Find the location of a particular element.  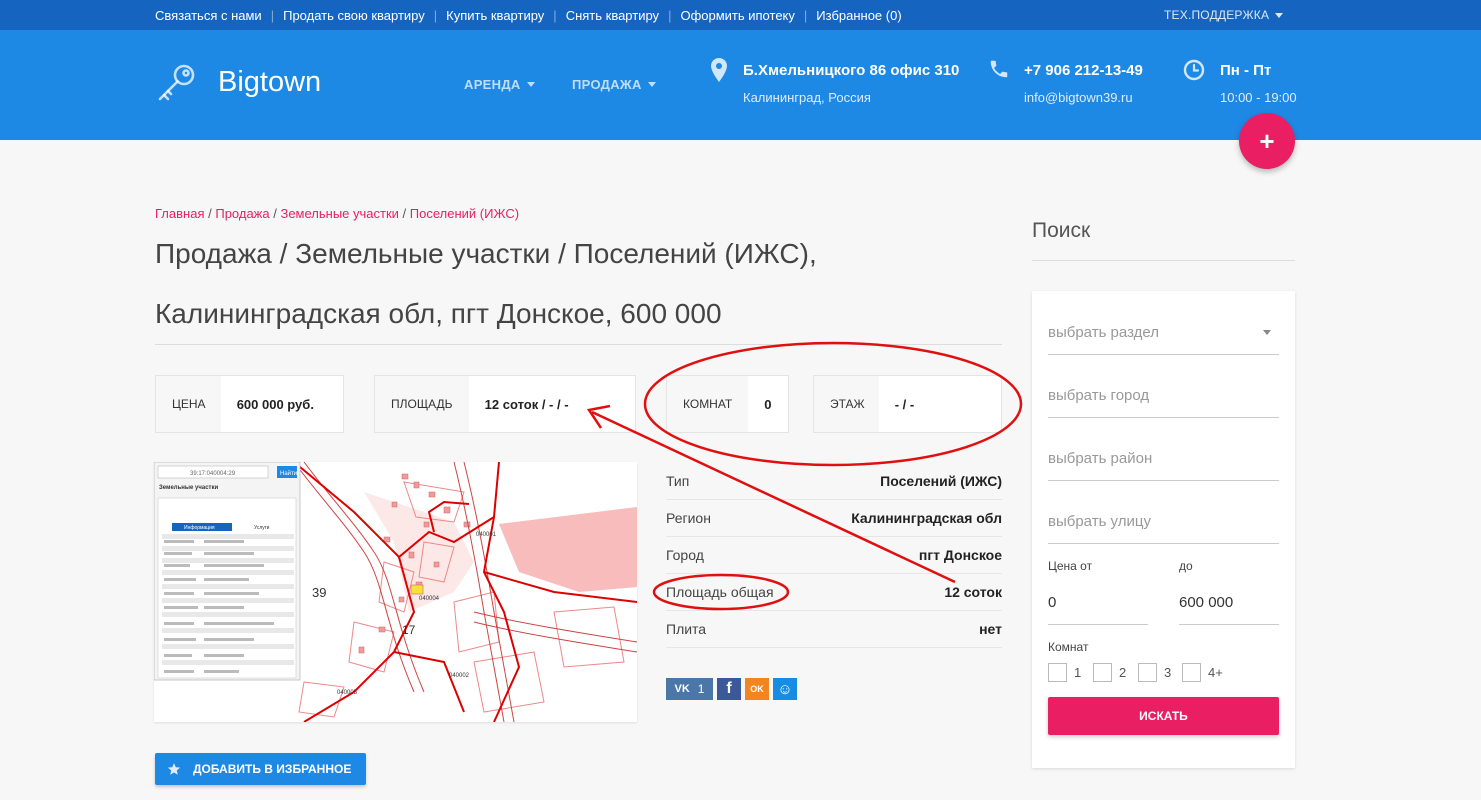

stat-price: ЦЕНА 600 000 руб. is located at coordinates (249, 404).